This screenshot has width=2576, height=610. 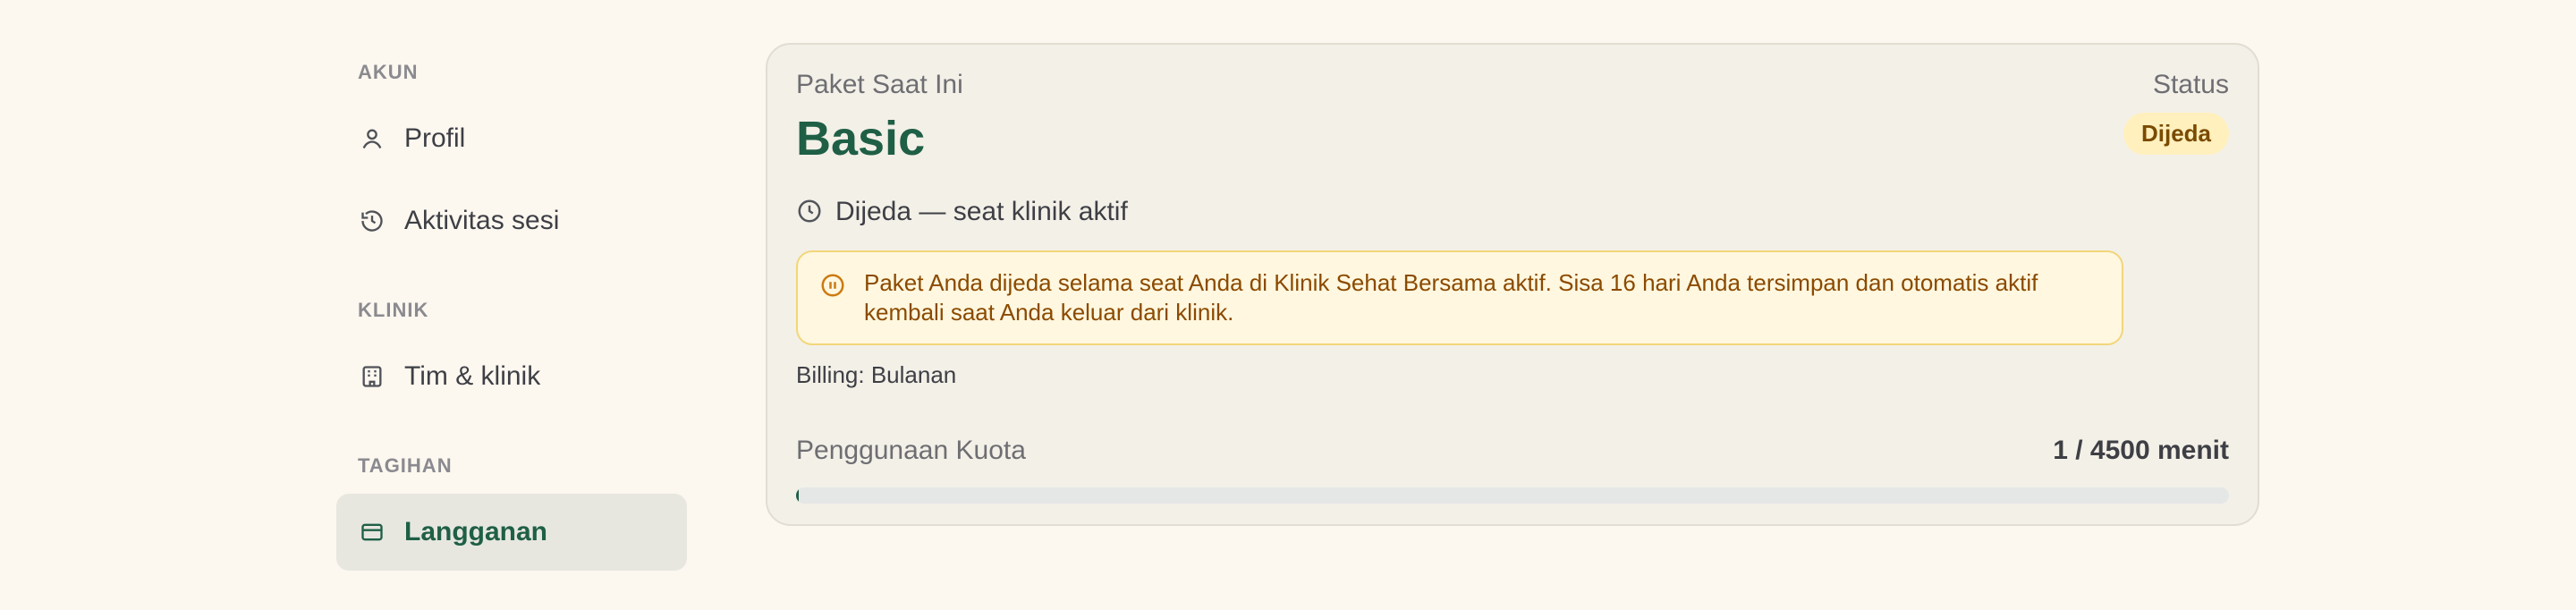 What do you see at coordinates (476, 531) in the screenshot?
I see `sidebar-item-label: Langganan` at bounding box center [476, 531].